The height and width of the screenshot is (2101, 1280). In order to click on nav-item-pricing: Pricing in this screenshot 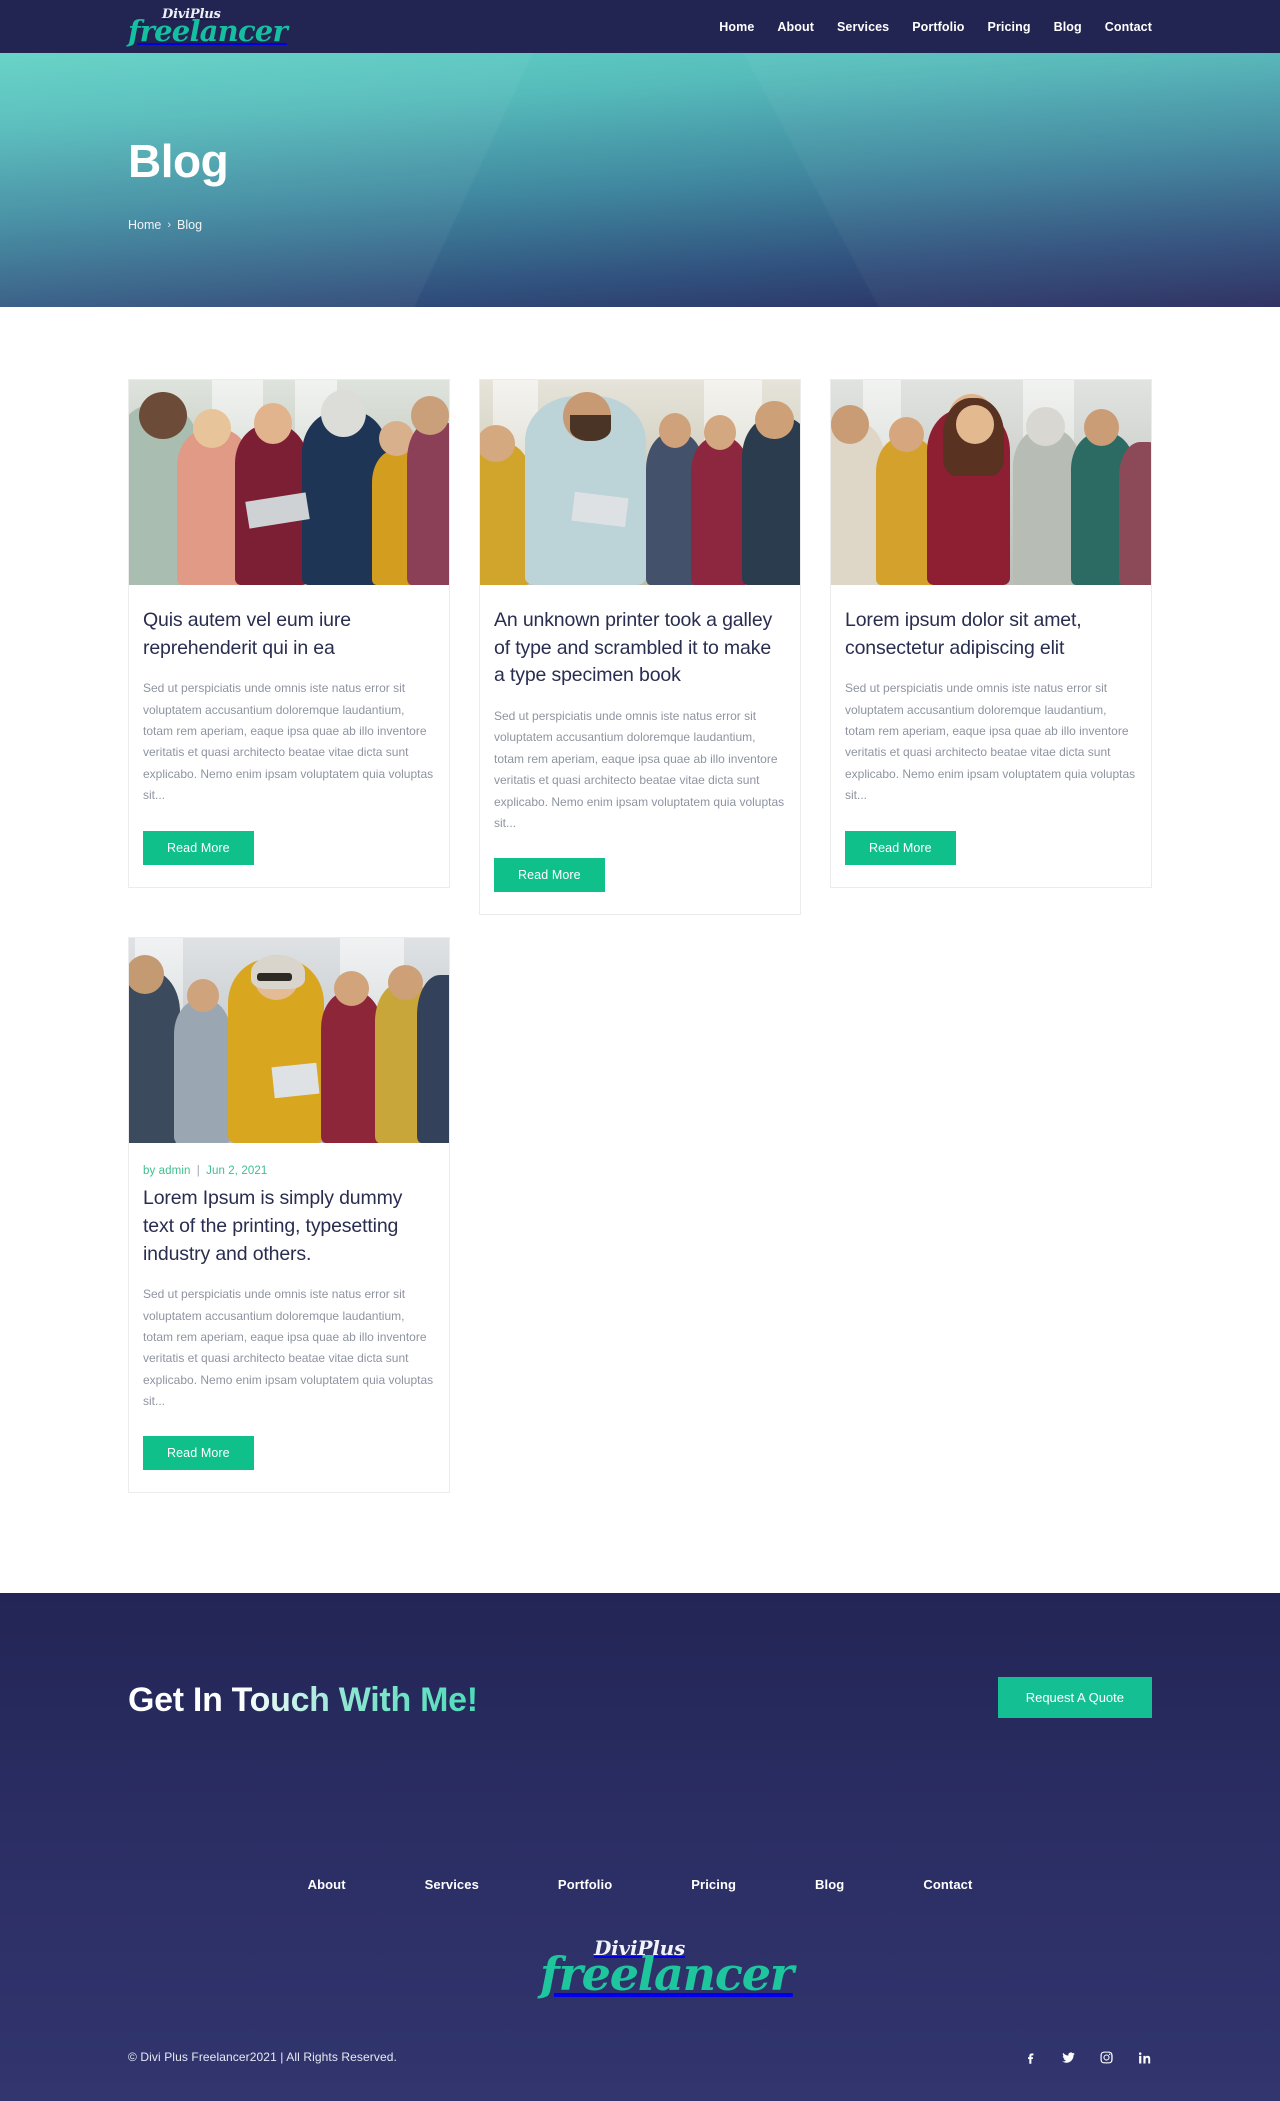, I will do `click(1009, 27)`.